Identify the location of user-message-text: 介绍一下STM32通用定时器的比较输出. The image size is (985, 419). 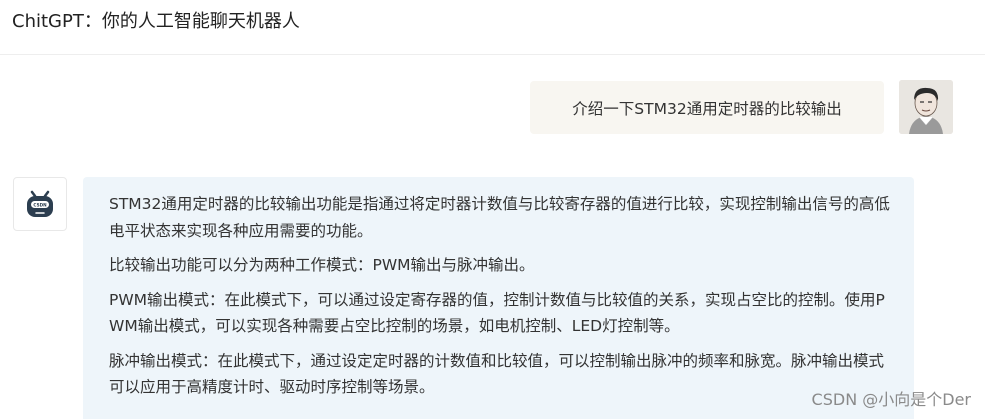
(707, 108).